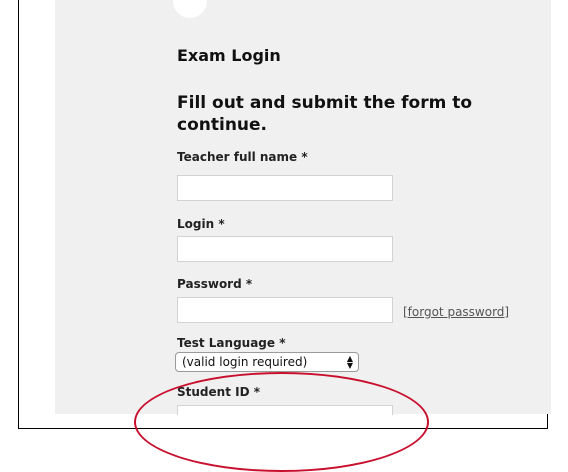 The width and height of the screenshot is (568, 472). I want to click on page-title: Exam Login, so click(229, 55).